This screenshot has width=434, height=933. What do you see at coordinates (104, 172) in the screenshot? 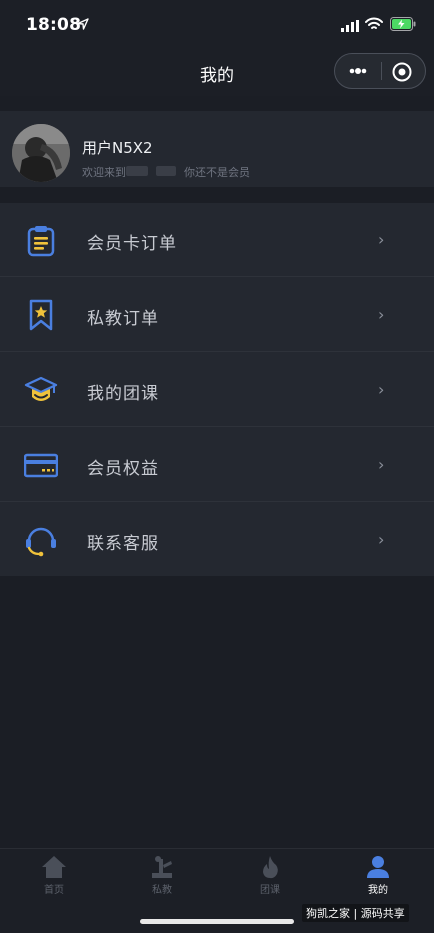
I see `welcome-text: 欢迎来到` at bounding box center [104, 172].